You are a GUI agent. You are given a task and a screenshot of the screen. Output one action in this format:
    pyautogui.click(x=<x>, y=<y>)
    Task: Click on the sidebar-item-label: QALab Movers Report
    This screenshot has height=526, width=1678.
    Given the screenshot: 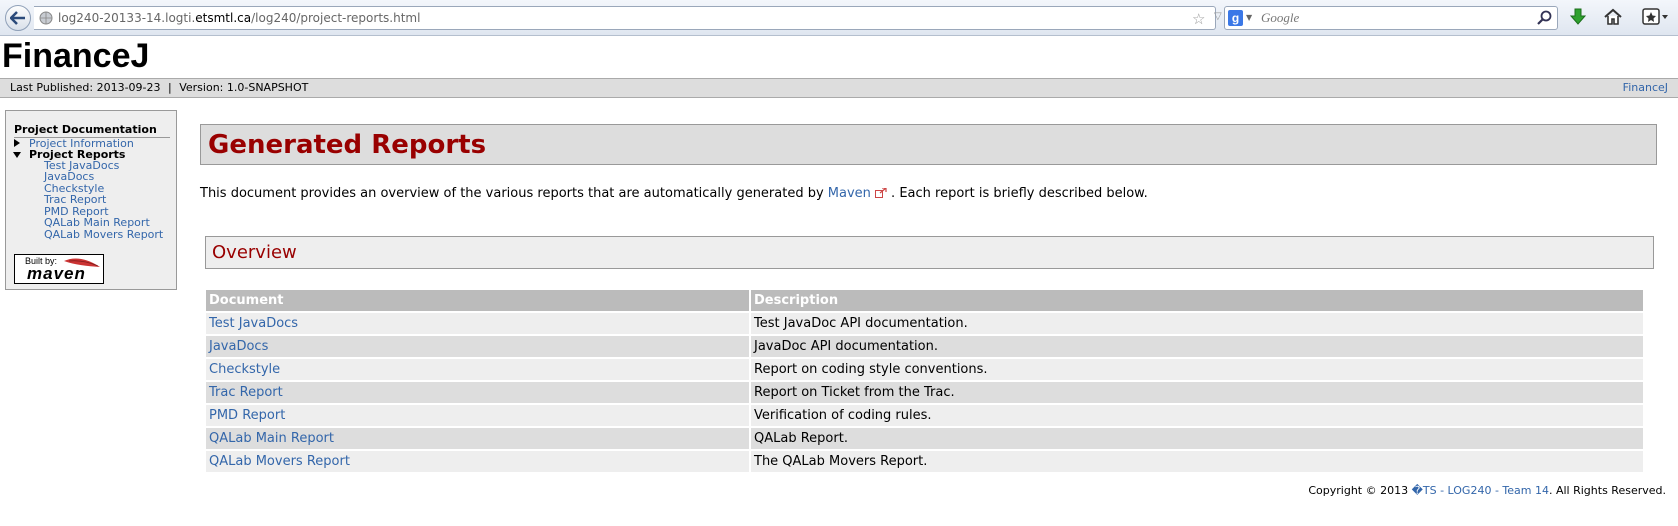 What is the action you would take?
    pyautogui.click(x=103, y=234)
    